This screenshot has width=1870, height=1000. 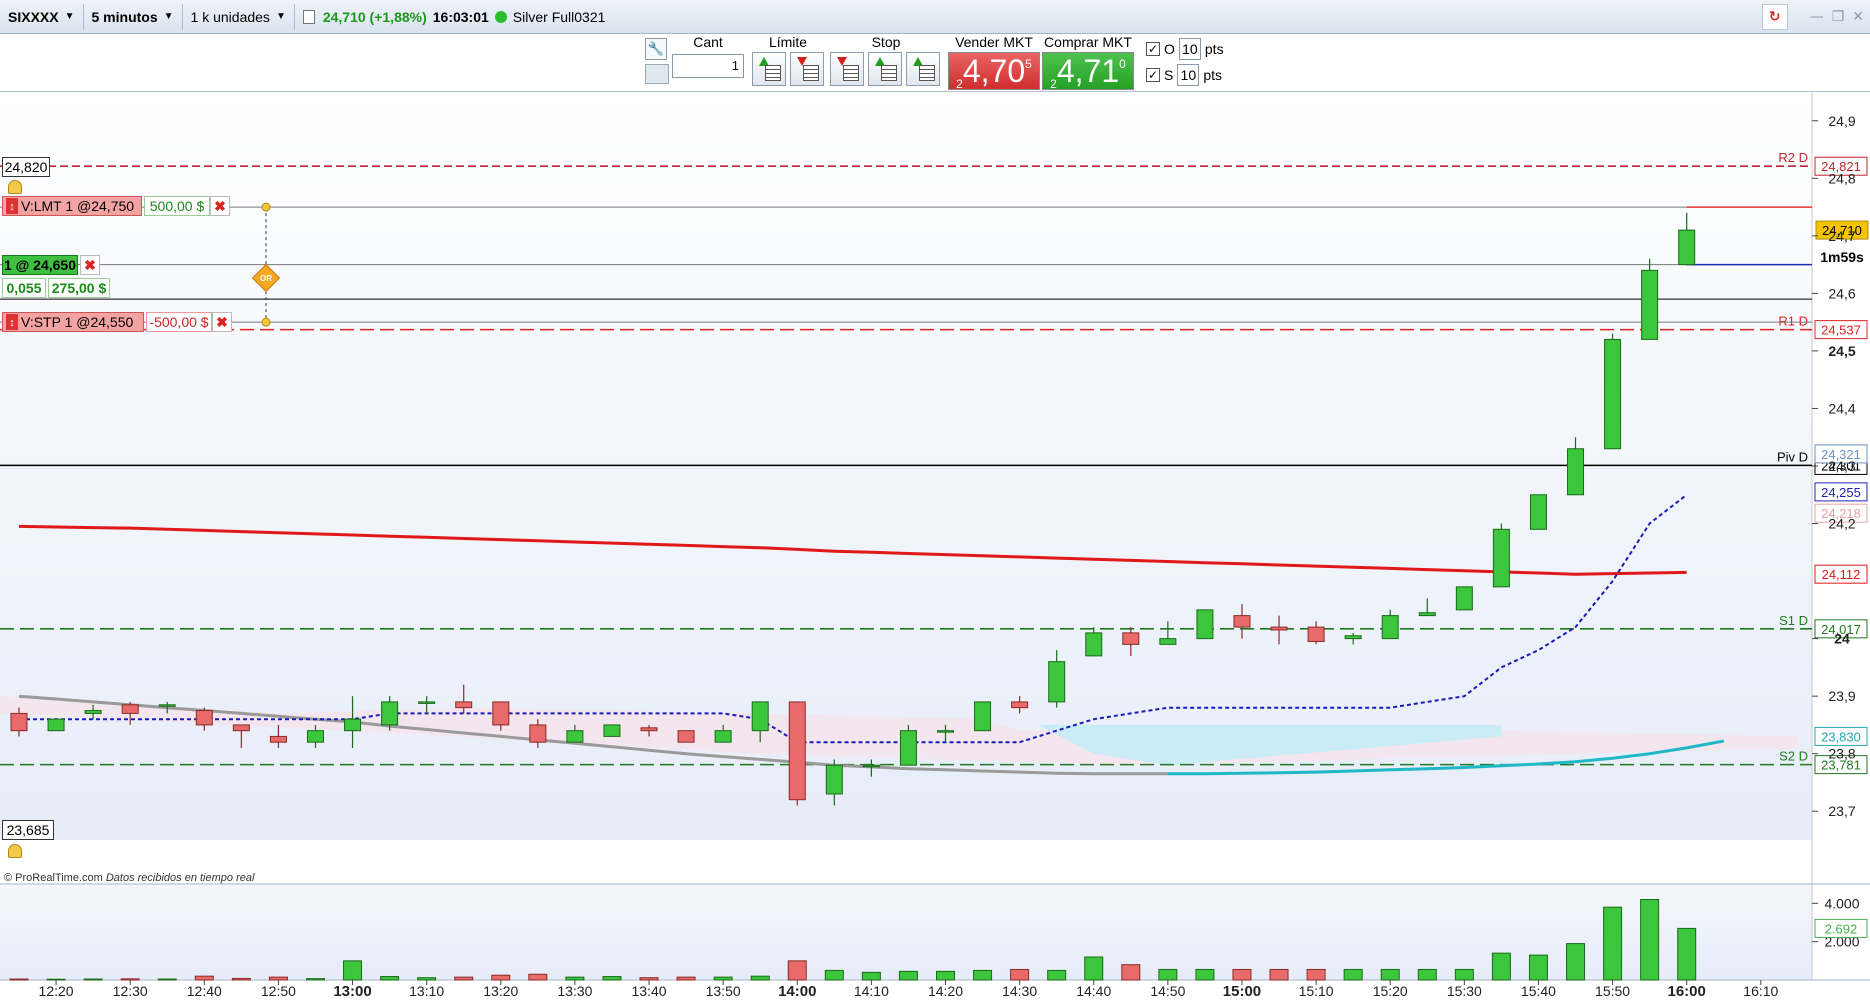 What do you see at coordinates (78, 206) in the screenshot?
I see `limit-order-label: V:LMT 1 @24,750` at bounding box center [78, 206].